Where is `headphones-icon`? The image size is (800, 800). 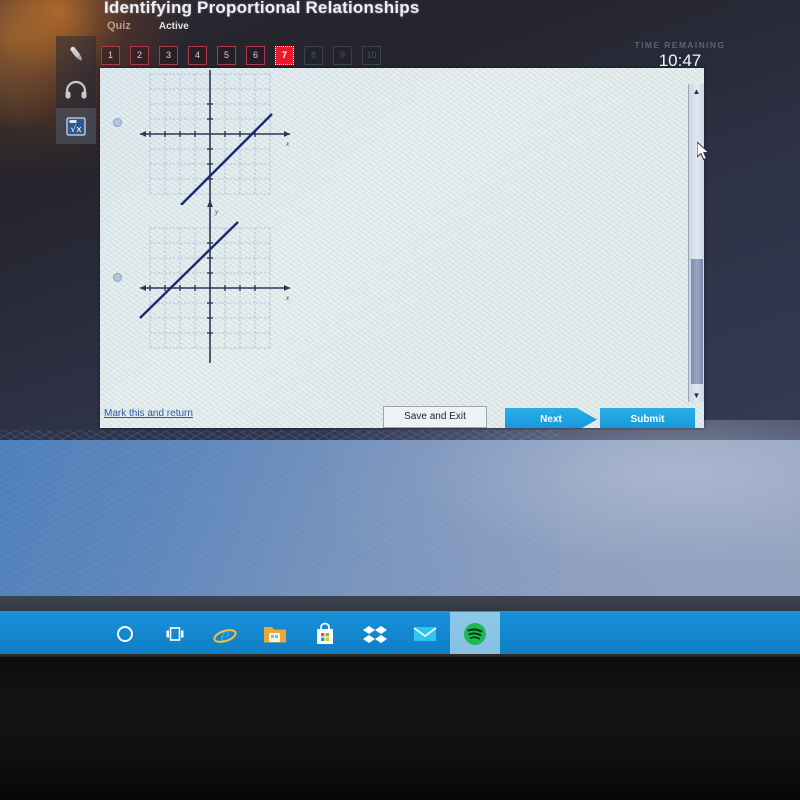
headphones-icon is located at coordinates (76, 89).